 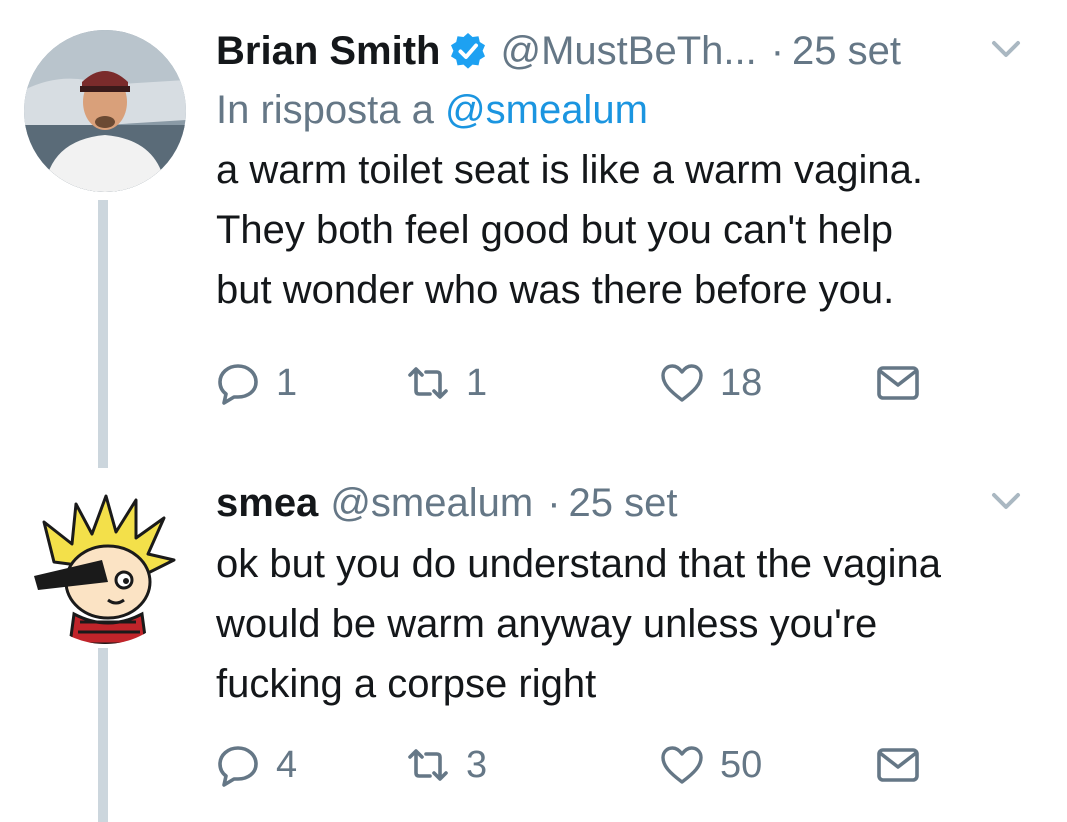 What do you see at coordinates (578, 564) in the screenshot?
I see `tweet-text-line: ok but you do understand that the vagina` at bounding box center [578, 564].